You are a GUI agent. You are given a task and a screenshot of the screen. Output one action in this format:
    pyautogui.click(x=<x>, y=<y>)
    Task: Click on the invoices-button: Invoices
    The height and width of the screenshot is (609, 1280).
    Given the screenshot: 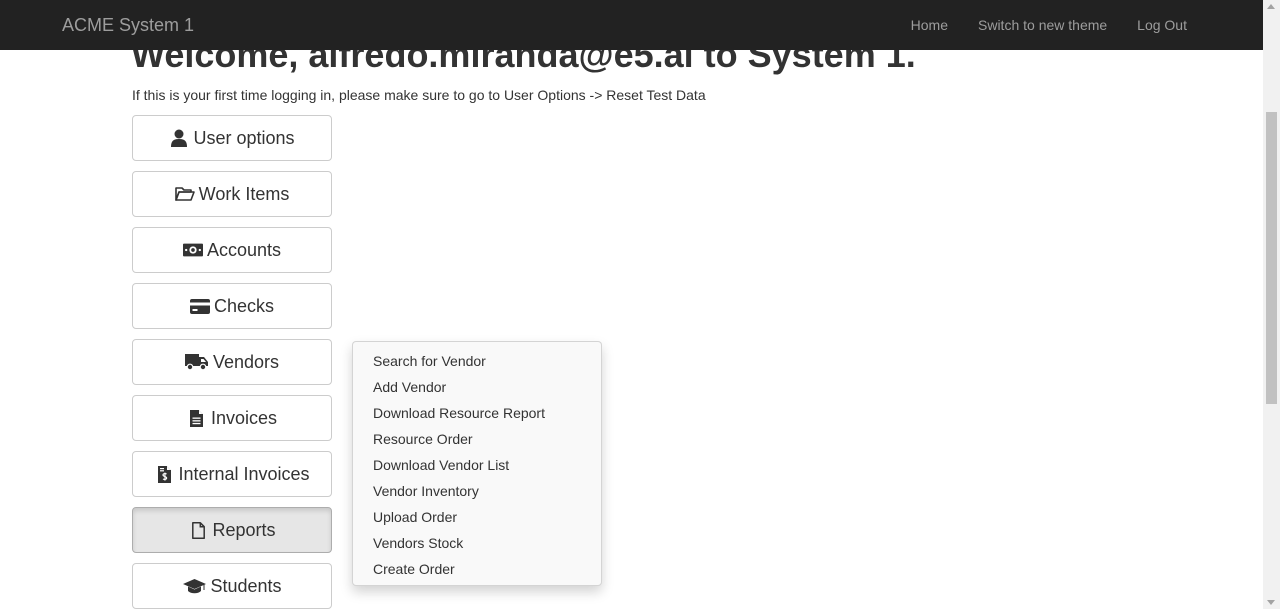 What is the action you would take?
    pyautogui.click(x=232, y=418)
    